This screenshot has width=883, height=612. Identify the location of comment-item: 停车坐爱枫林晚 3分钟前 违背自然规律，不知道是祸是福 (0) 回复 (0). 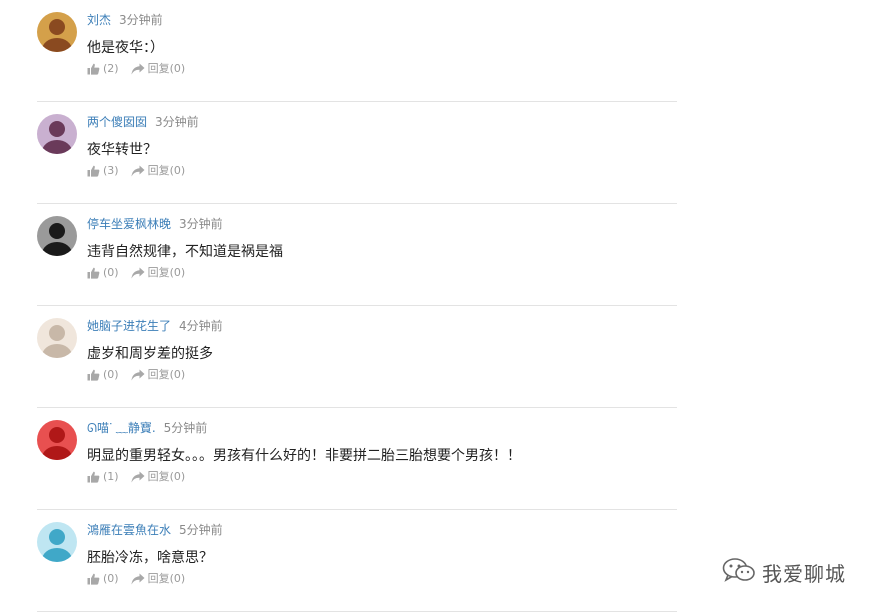
(357, 255).